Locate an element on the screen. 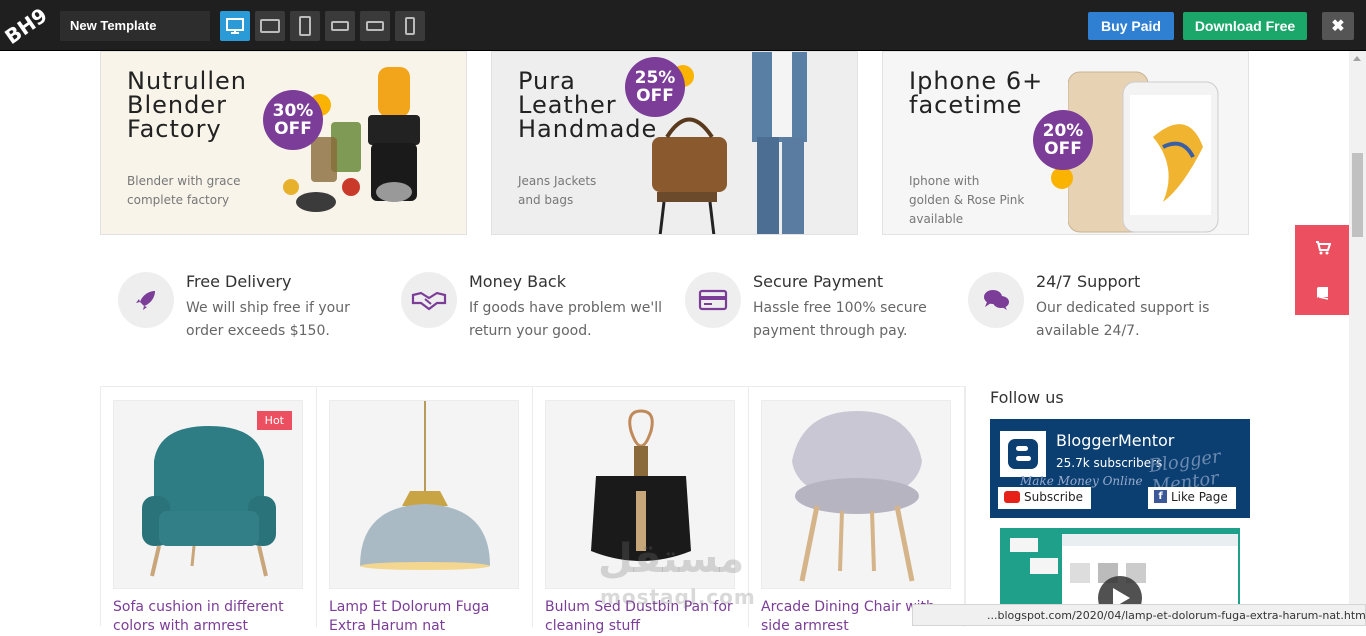 The width and height of the screenshot is (1366, 636). phone-portrait-icon is located at coordinates (410, 26).